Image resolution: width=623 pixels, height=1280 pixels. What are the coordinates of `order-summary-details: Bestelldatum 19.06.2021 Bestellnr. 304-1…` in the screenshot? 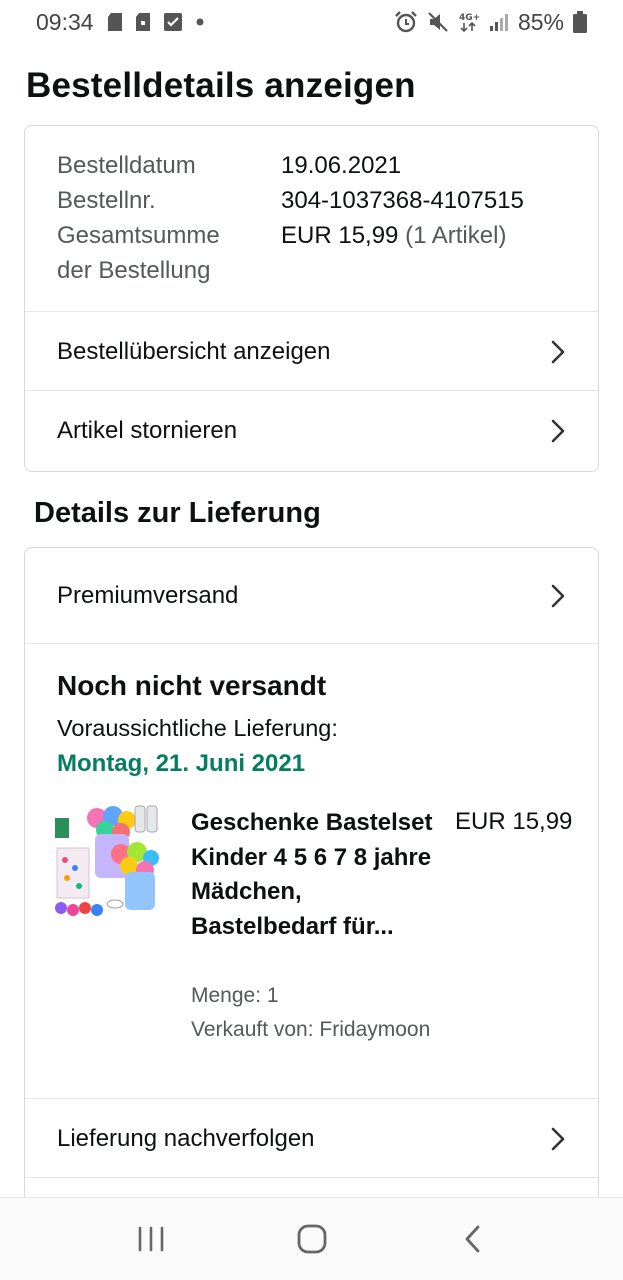 It's located at (290, 218).